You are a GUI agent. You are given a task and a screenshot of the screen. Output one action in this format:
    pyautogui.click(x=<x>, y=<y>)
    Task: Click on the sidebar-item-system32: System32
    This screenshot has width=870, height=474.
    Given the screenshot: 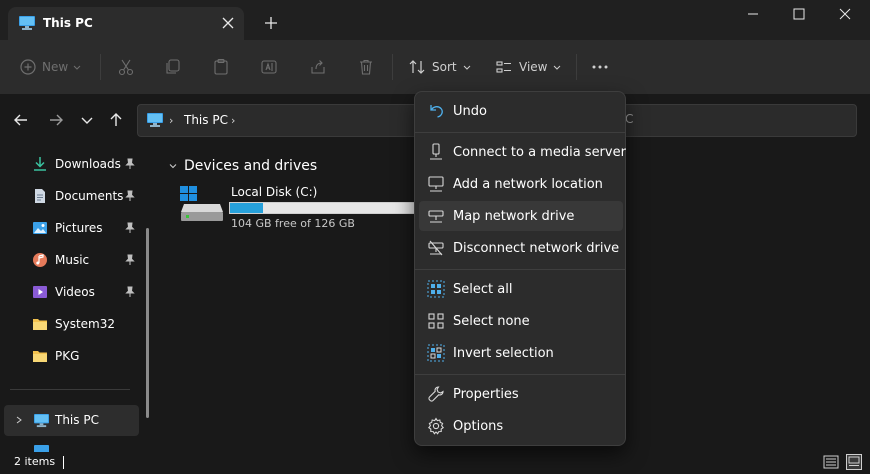 What is the action you would take?
    pyautogui.click(x=73, y=324)
    